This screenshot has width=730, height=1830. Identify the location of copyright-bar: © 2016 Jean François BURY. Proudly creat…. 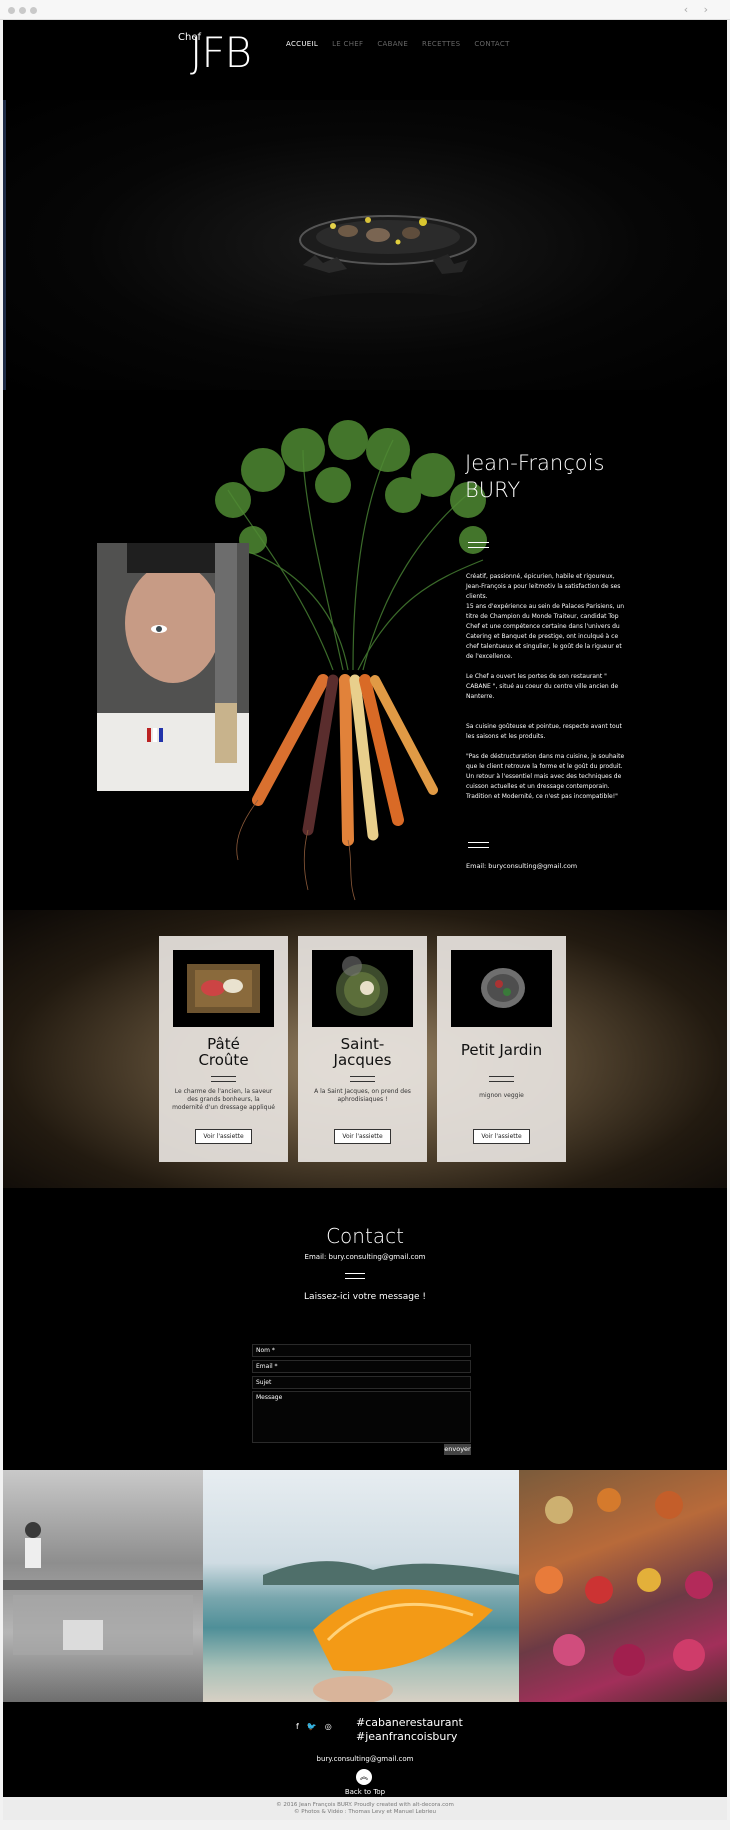
(365, 1808).